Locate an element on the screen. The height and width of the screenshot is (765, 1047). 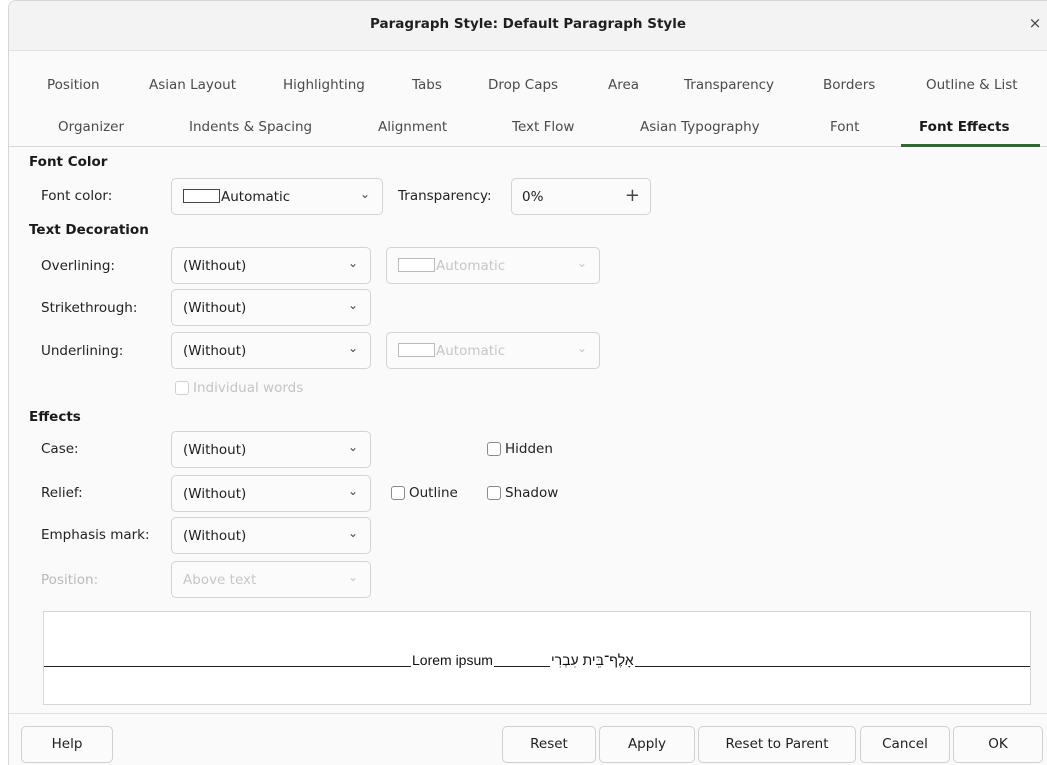
underlining-dropdown: (Without) ⌄ is located at coordinates (271, 350).